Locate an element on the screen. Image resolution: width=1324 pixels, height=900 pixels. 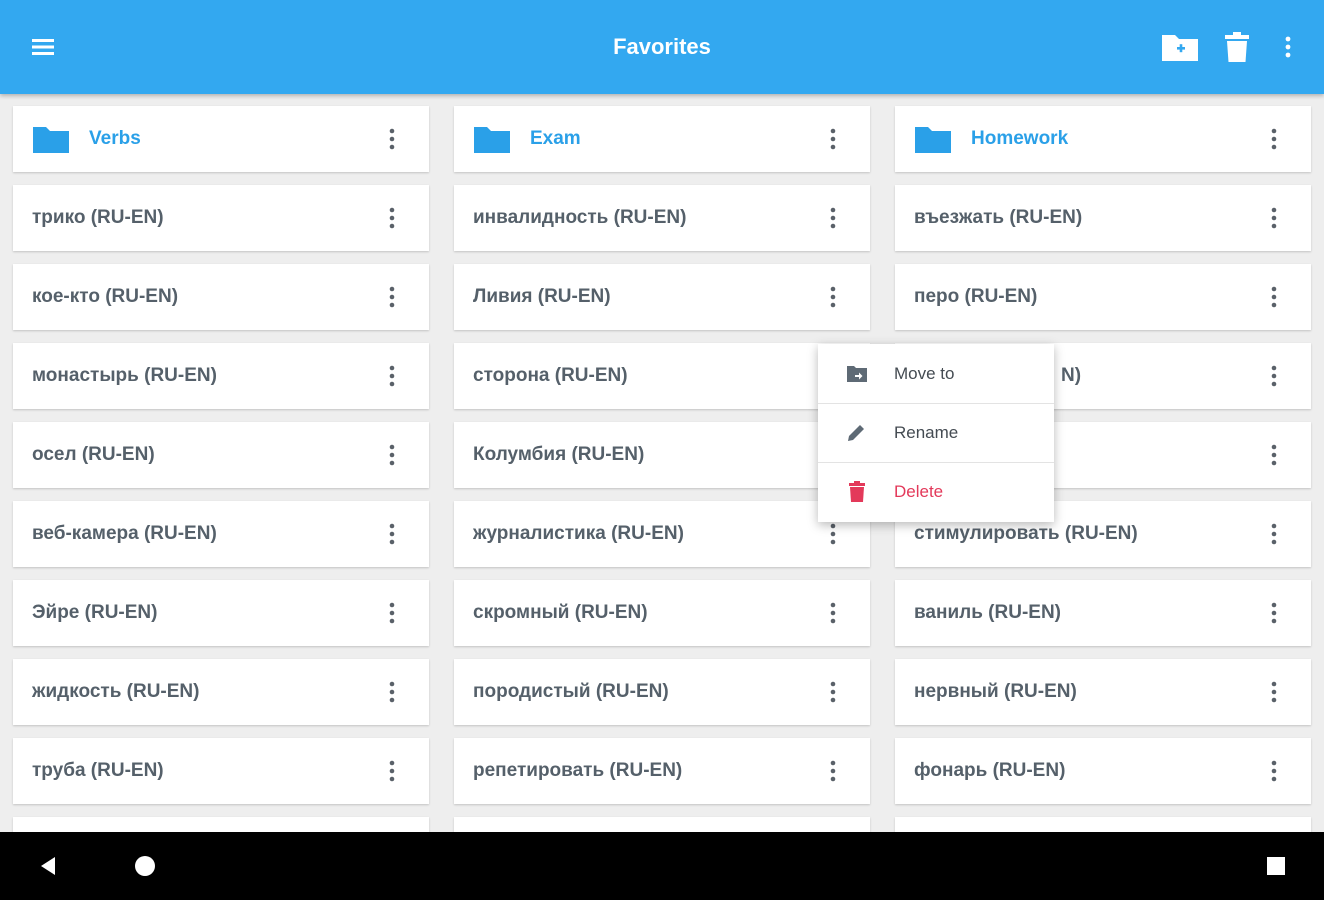
word-card: Эйре (RU-EN) is located at coordinates (221, 613).